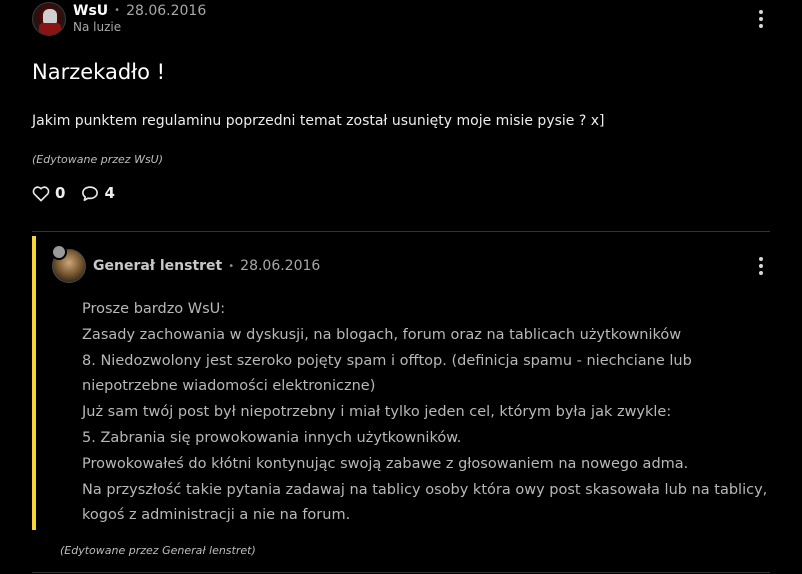 The height and width of the screenshot is (574, 802). I want to click on reply-header: Generał lenstret • 28.06.2016, so click(185, 264).